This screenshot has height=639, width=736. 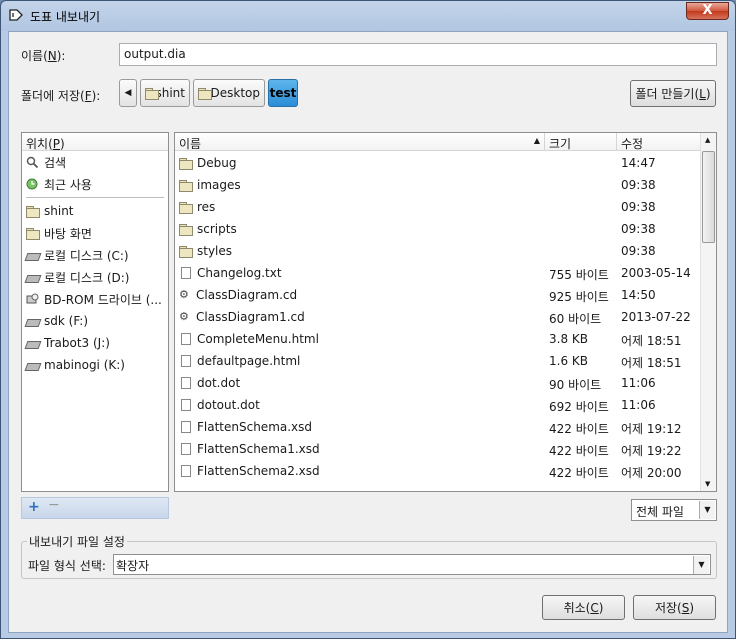 What do you see at coordinates (651, 473) in the screenshot?
I see `file-modified: 어제 20:00` at bounding box center [651, 473].